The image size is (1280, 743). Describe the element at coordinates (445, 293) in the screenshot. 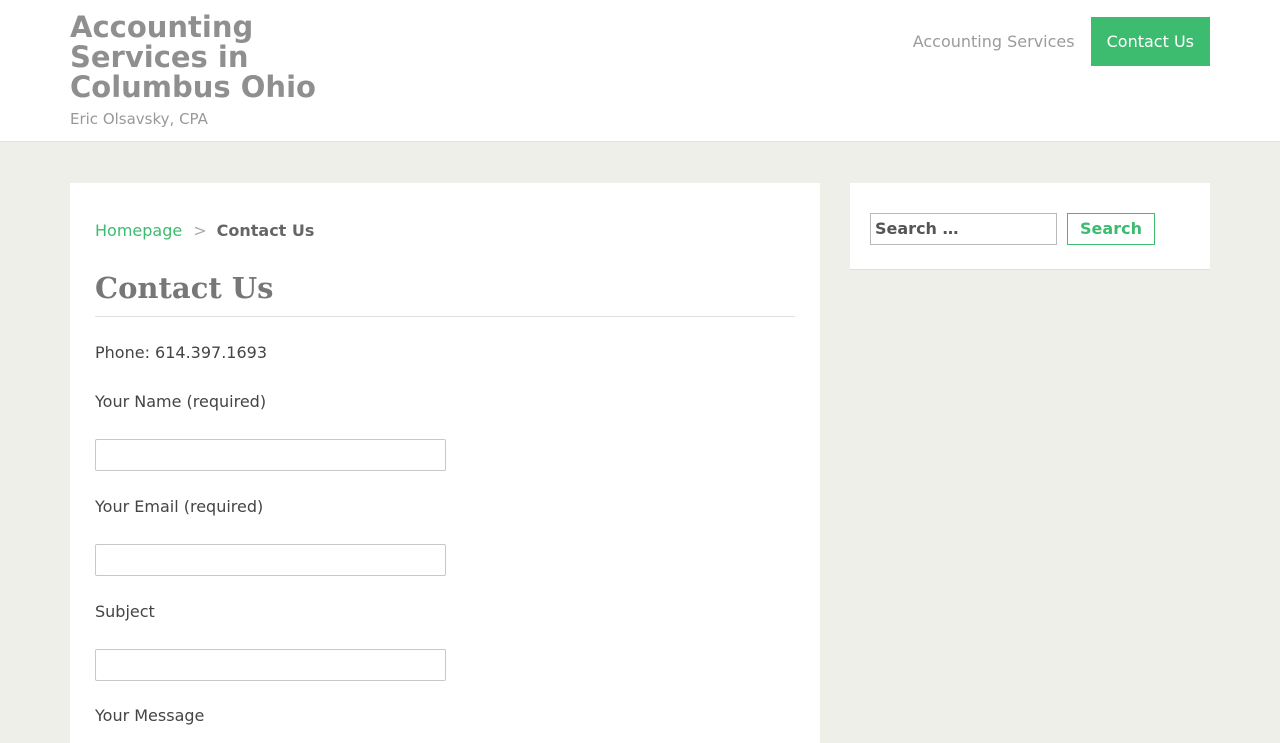

I see `page-title: Contact Us` at that location.